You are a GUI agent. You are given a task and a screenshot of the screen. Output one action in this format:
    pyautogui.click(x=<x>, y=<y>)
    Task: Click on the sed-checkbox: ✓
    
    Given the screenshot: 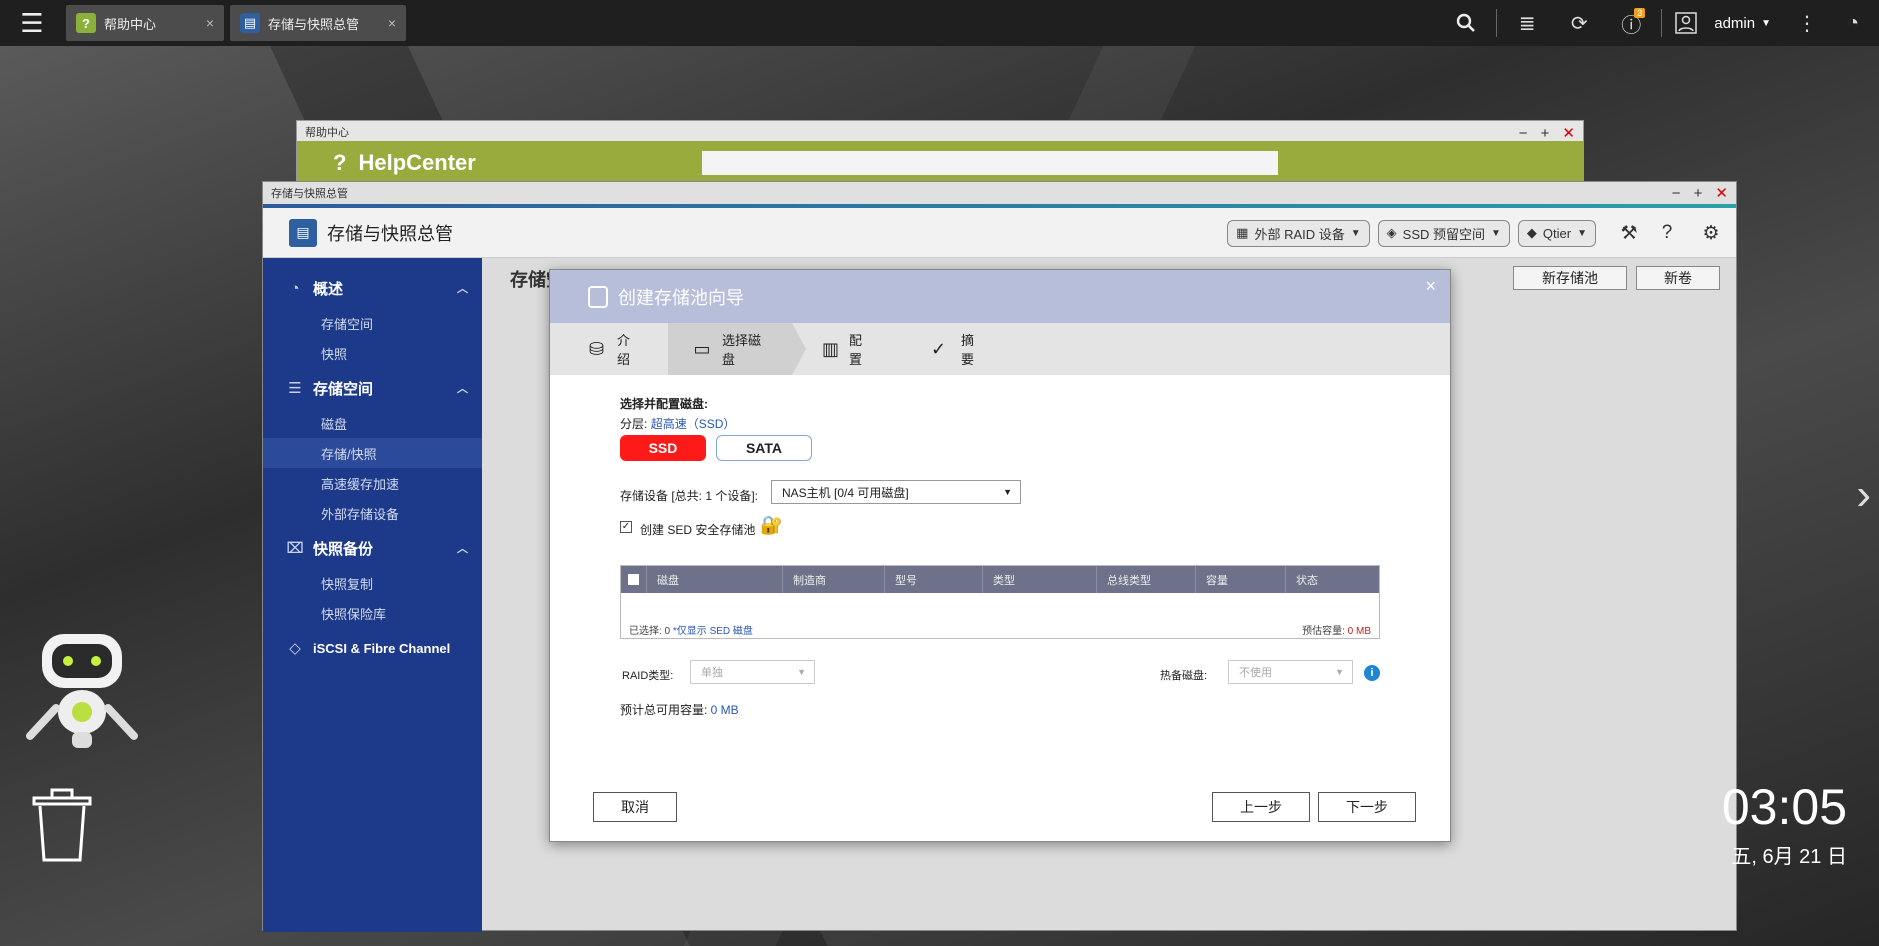 What is the action you would take?
    pyautogui.click(x=626, y=527)
    